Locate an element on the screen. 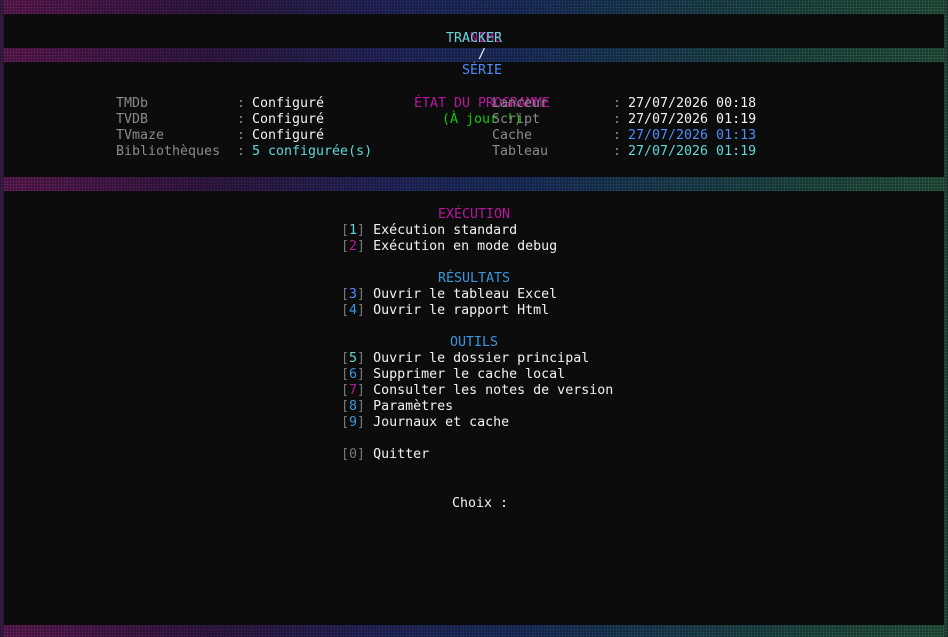 The width and height of the screenshot is (948, 637). menu-label: Consulter les notes de version is located at coordinates (493, 390).